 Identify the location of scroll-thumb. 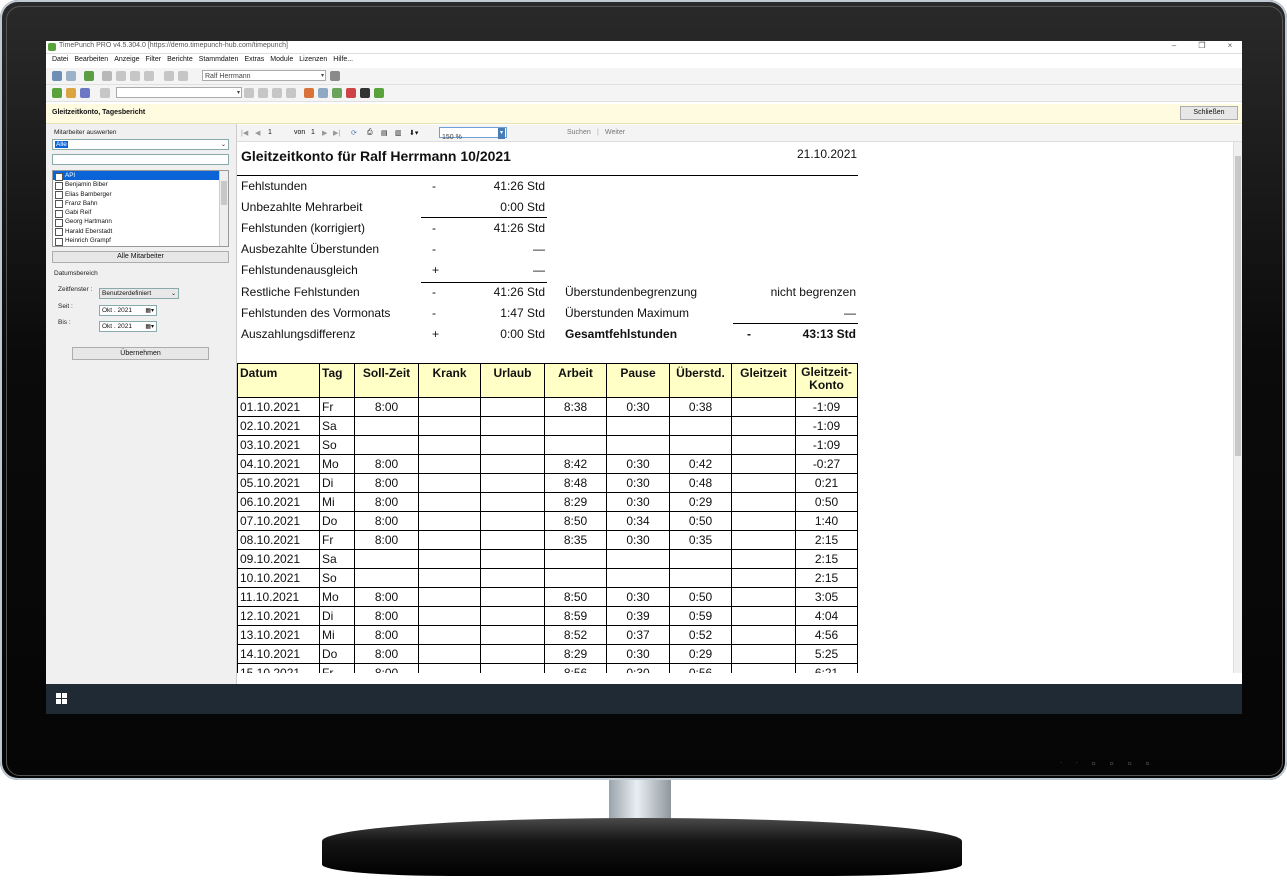
(224, 193).